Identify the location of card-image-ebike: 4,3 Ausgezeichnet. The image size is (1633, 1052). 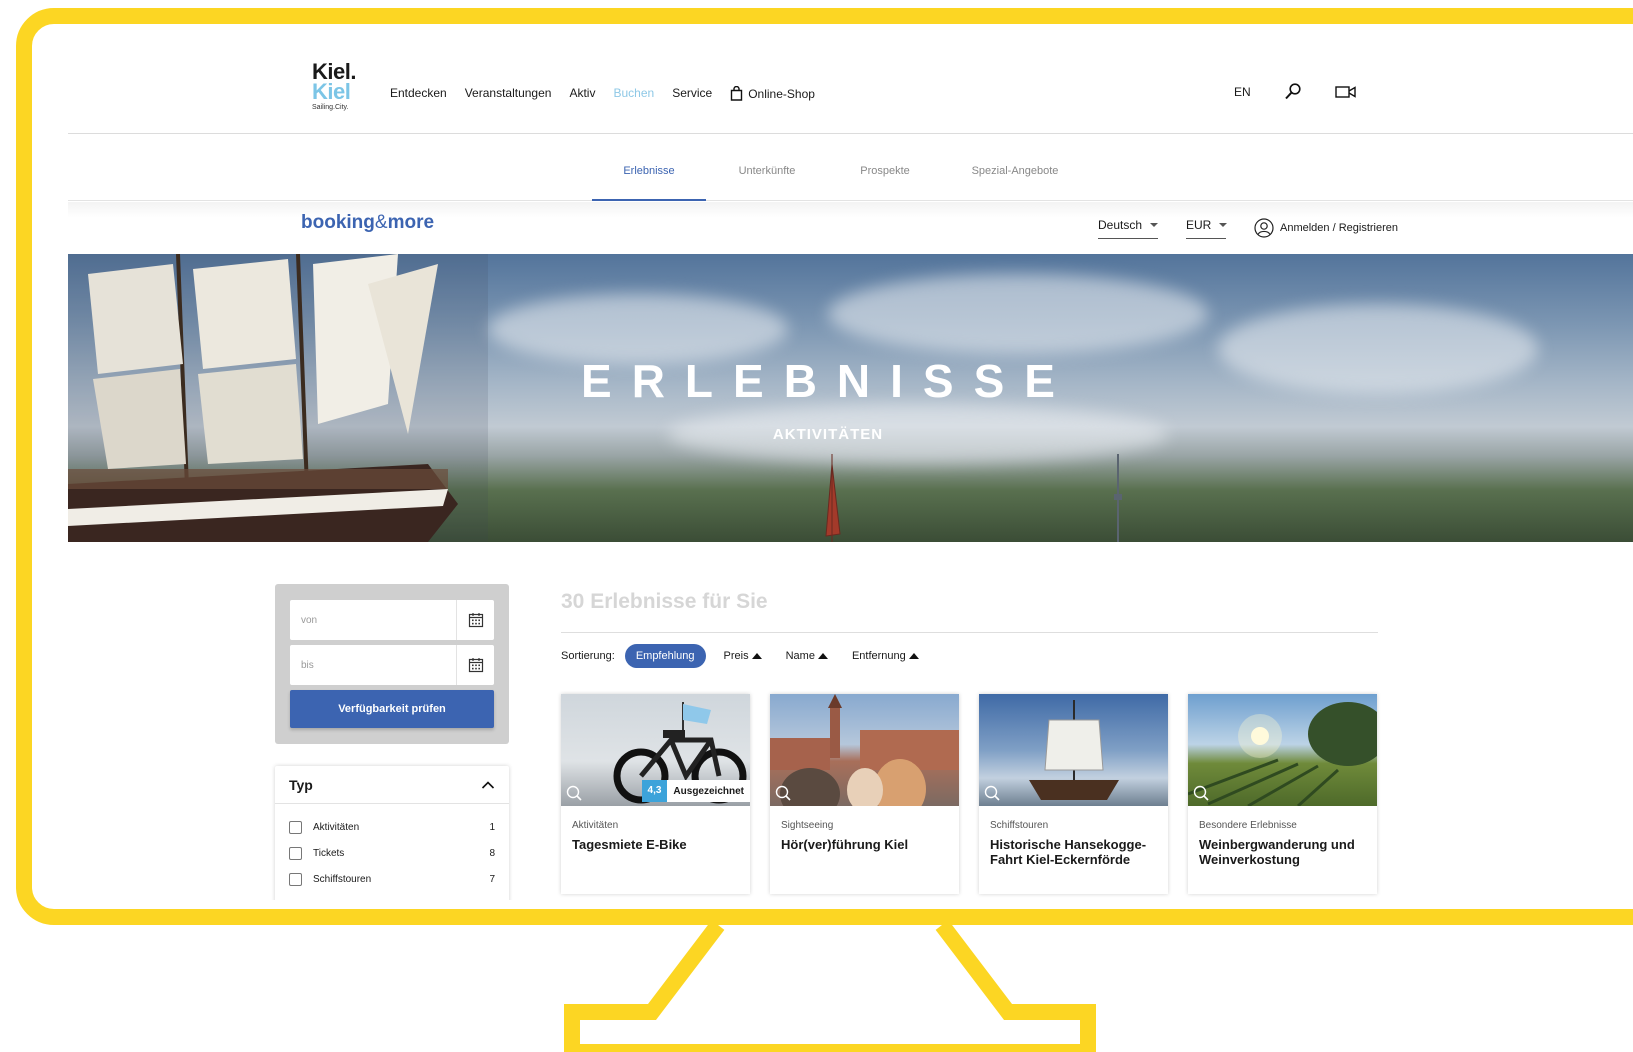
(655, 750).